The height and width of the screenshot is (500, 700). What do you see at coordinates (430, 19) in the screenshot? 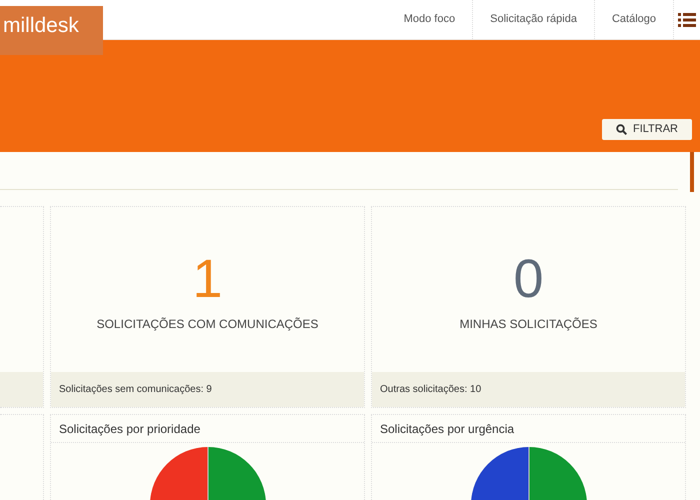
I see `nav-link: Modo foco` at bounding box center [430, 19].